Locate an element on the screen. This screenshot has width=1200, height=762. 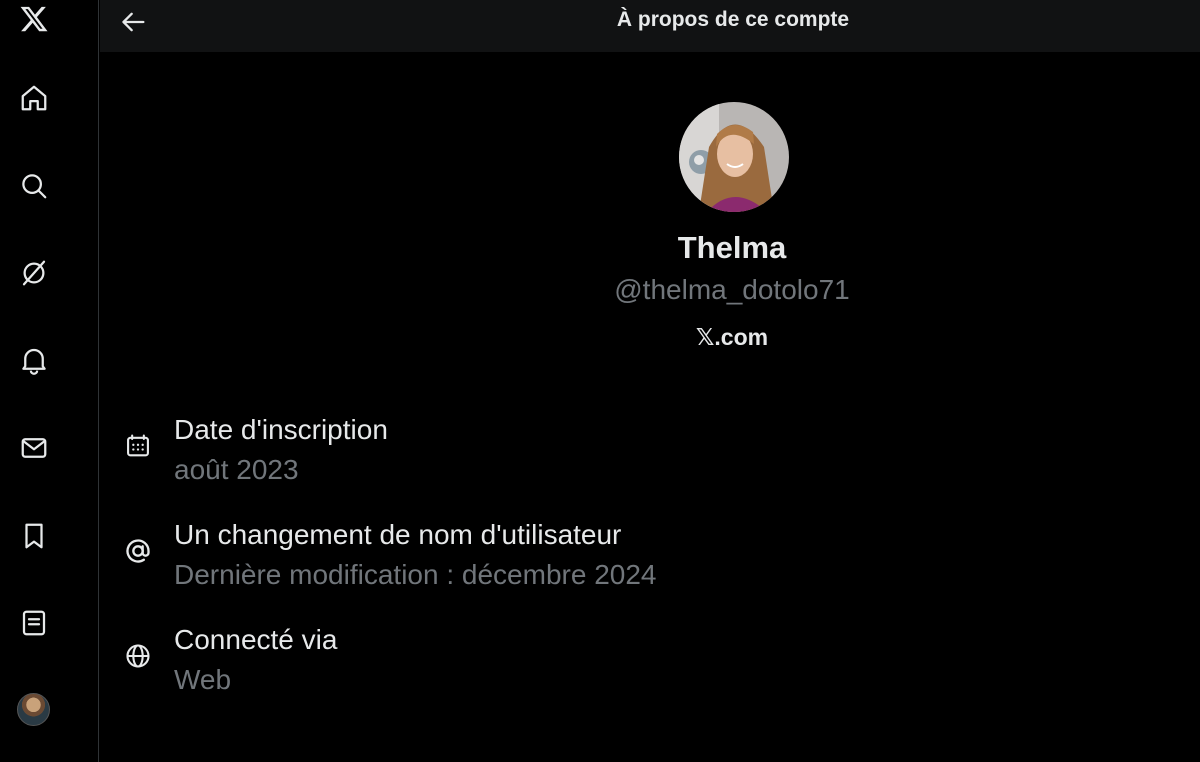
page-title: À propos de ce compte is located at coordinates (733, 19).